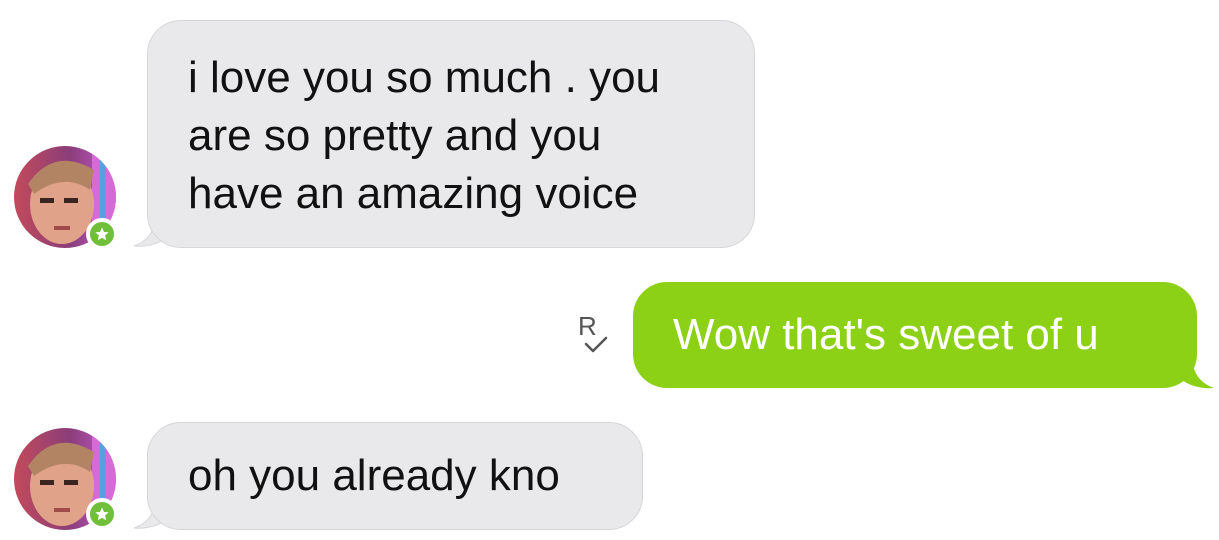  I want to click on message-bubble: oh you already kno, so click(395, 476).